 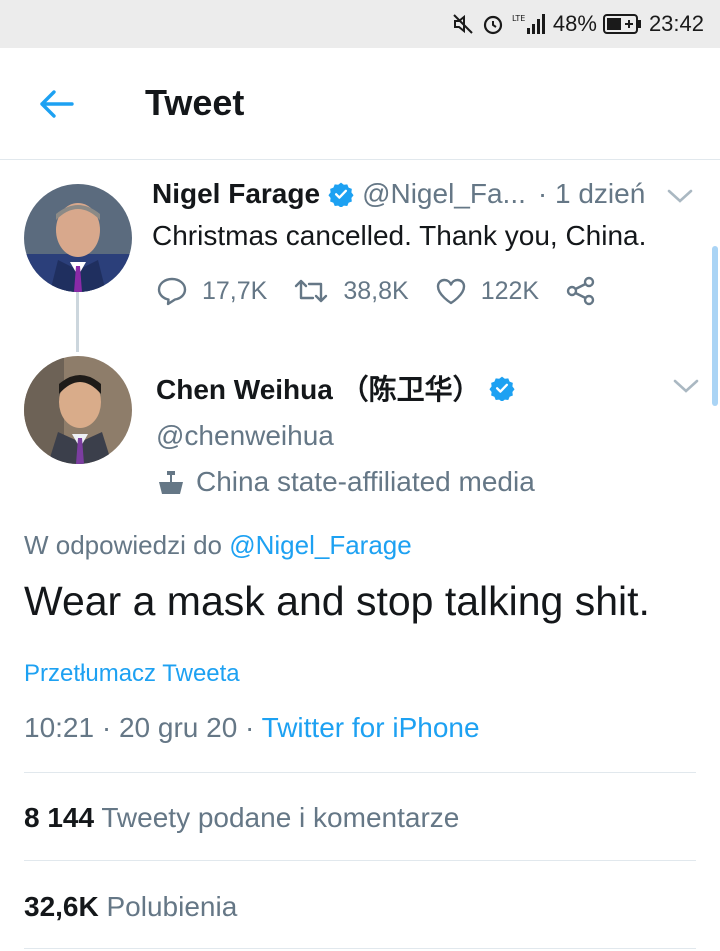 What do you see at coordinates (59, 817) in the screenshot?
I see `retweets-count: 8 144` at bounding box center [59, 817].